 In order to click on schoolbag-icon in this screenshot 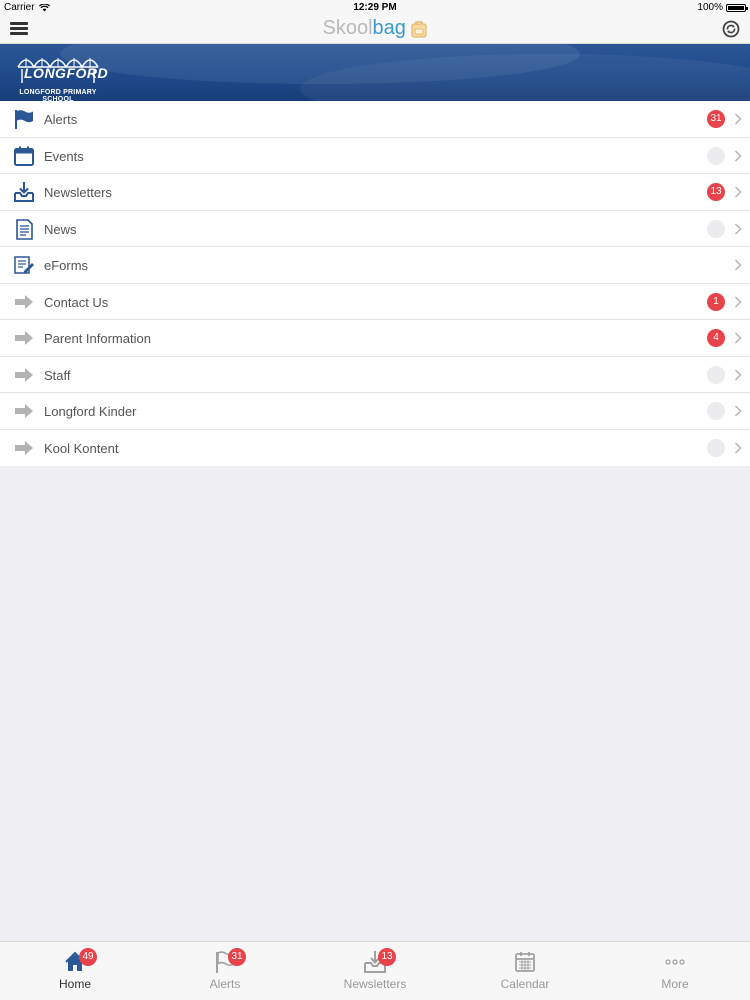, I will do `click(419, 29)`.